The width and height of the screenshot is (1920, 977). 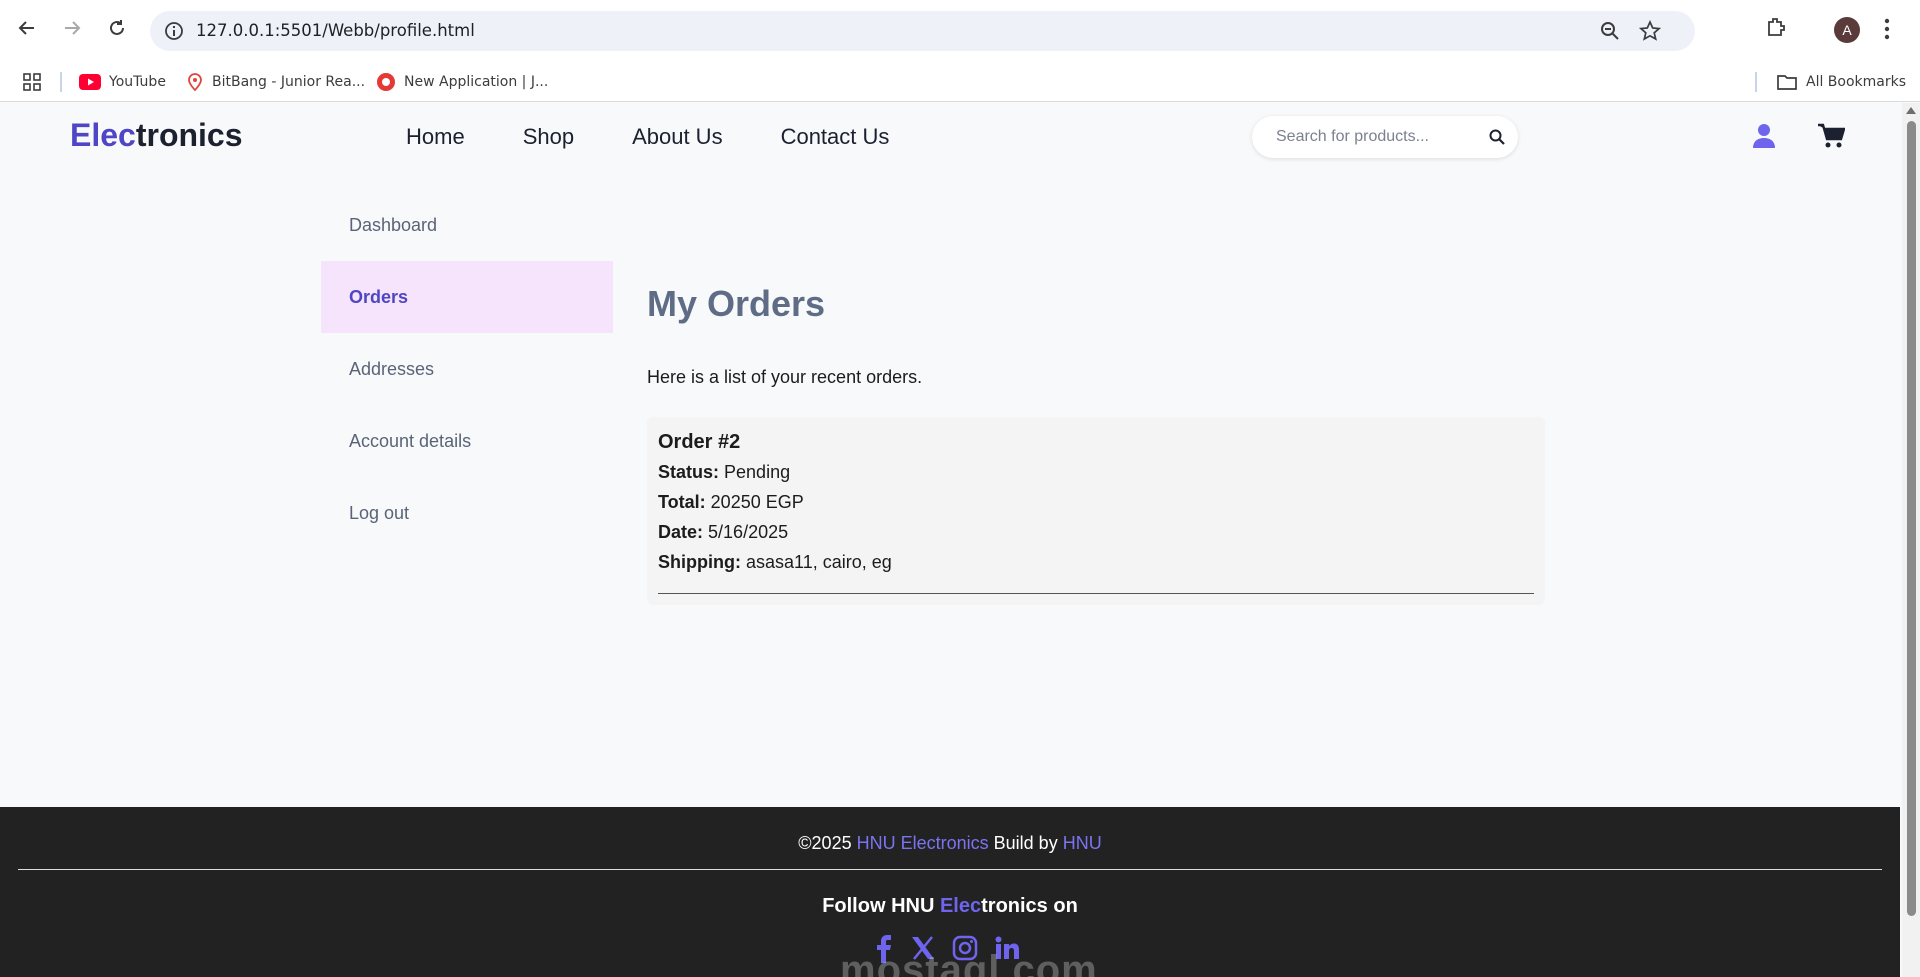 What do you see at coordinates (174, 31) in the screenshot?
I see `site-info-icon` at bounding box center [174, 31].